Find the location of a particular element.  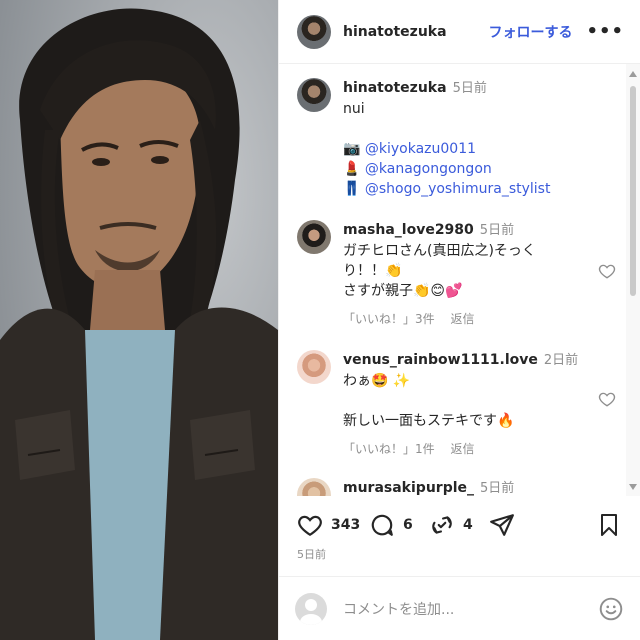

caption-avatar is located at coordinates (314, 95).